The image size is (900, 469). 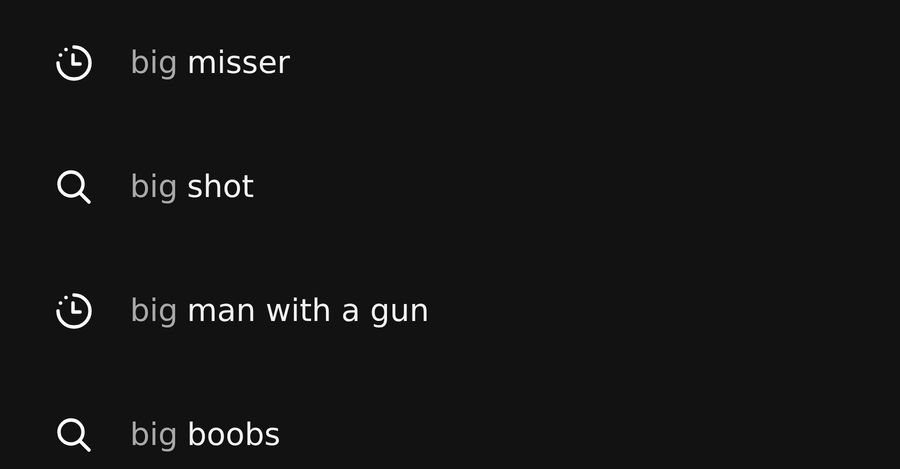 I want to click on suggestion-text: misser, so click(x=238, y=62).